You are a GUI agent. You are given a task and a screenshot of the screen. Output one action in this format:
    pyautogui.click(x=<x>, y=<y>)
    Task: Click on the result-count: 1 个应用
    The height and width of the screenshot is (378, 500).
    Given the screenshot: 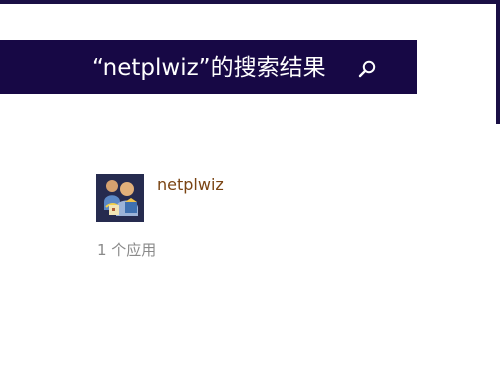 What is the action you would take?
    pyautogui.click(x=127, y=250)
    